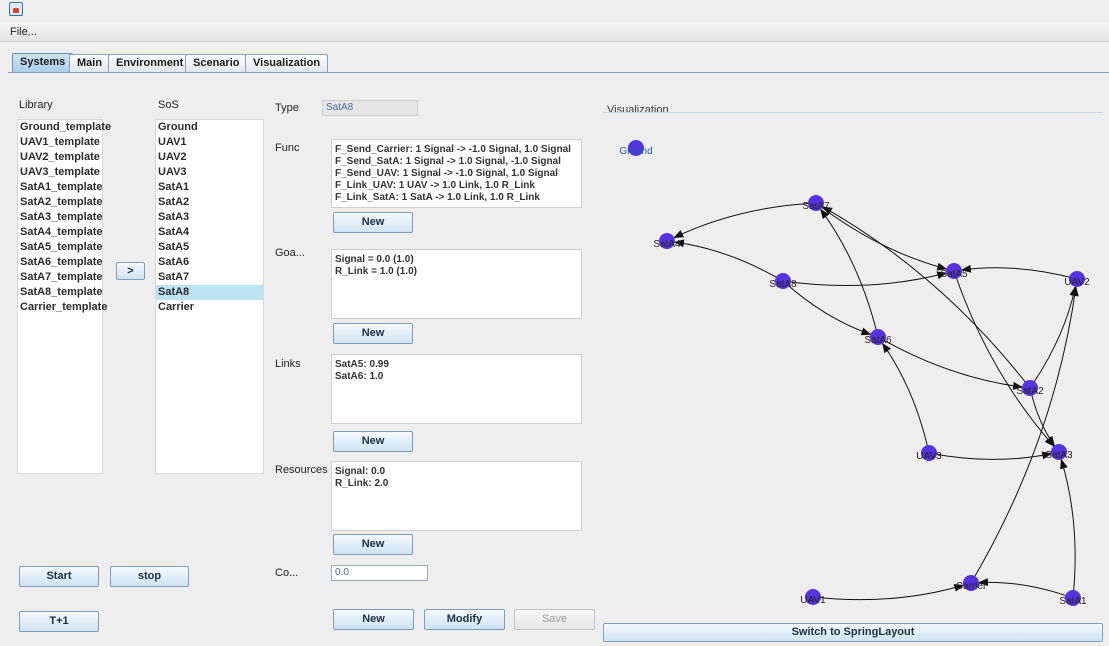  I want to click on graph-node-label: Carrier, so click(971, 586).